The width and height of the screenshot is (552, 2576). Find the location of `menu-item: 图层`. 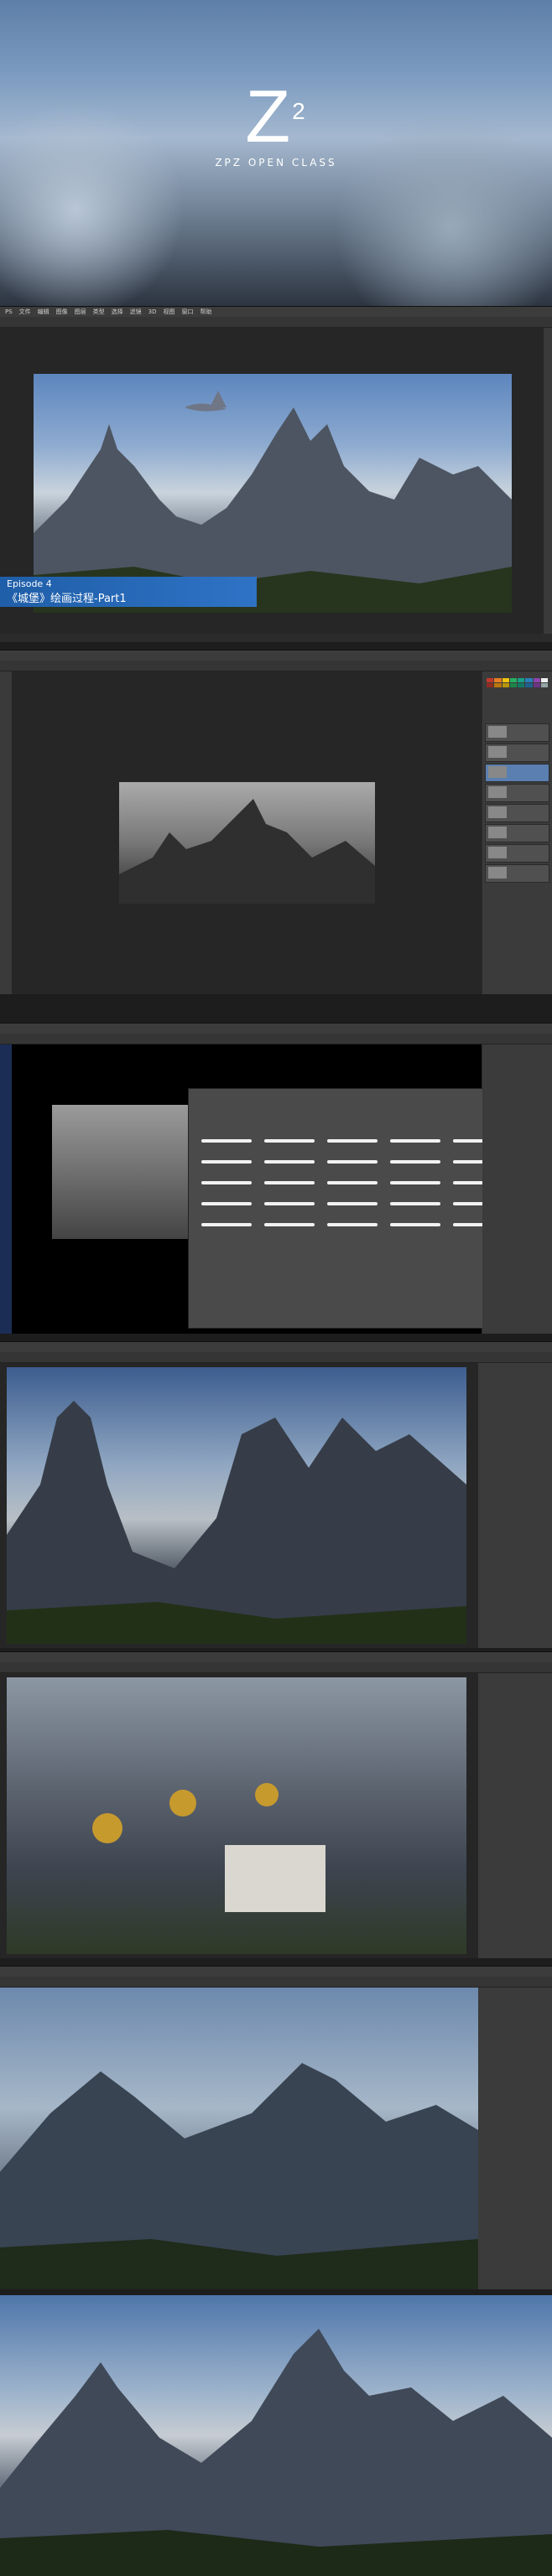

menu-item: 图层 is located at coordinates (80, 311).